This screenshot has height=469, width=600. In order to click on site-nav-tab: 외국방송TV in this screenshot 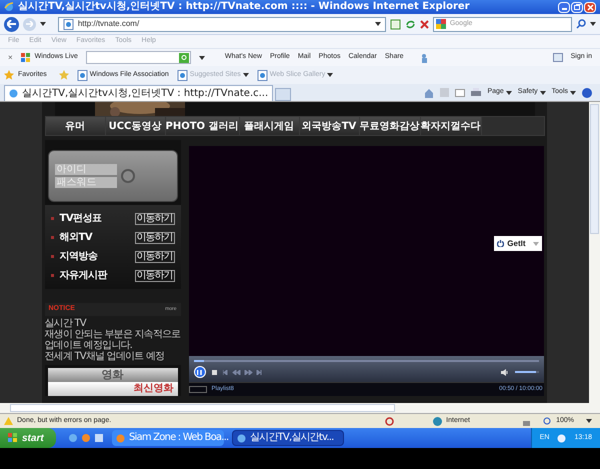, I will do `click(329, 126)`.